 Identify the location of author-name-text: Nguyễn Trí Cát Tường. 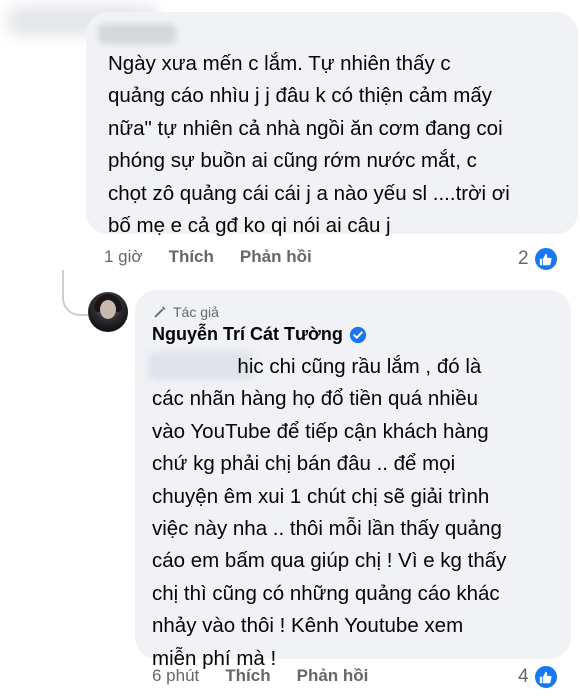
(247, 334).